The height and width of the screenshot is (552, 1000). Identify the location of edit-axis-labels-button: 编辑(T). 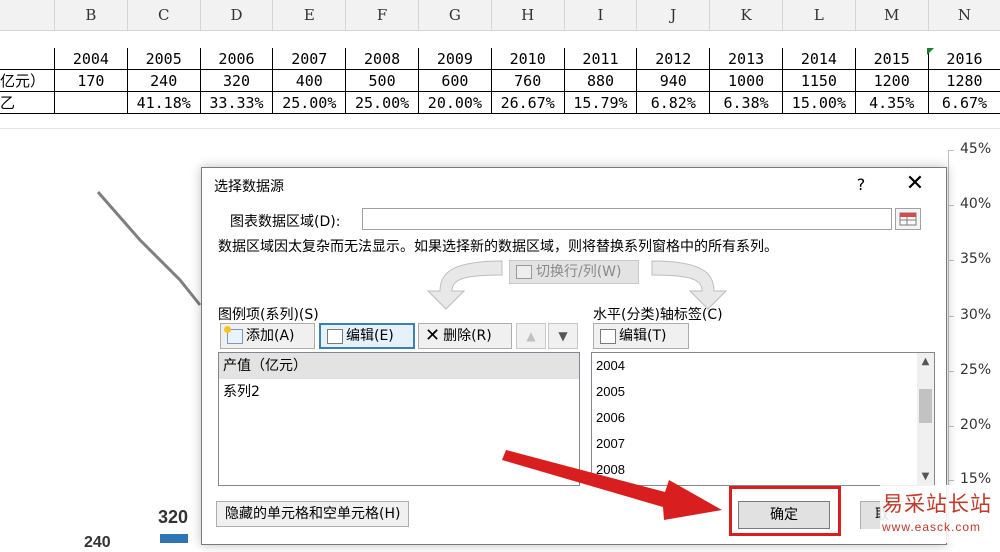
(641, 336).